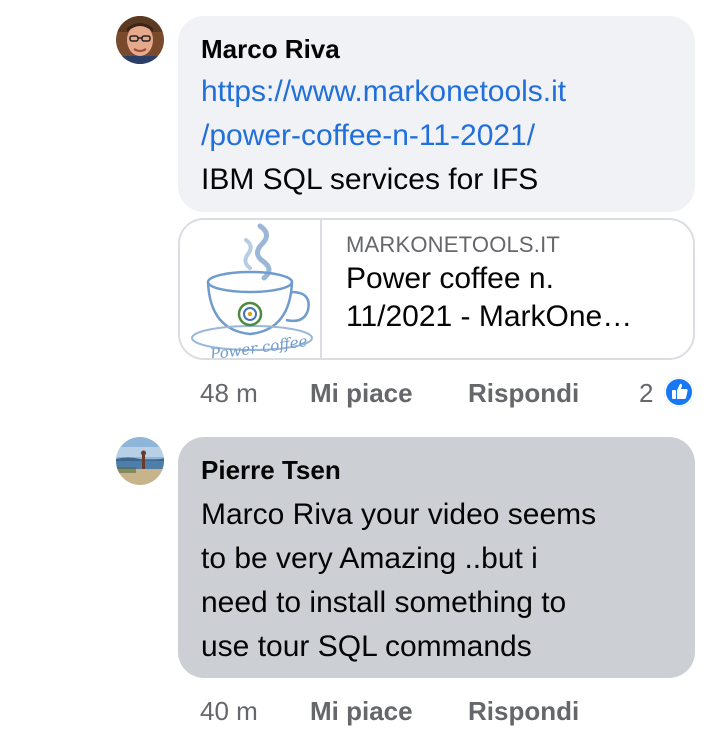 The width and height of the screenshot is (720, 740). I want to click on reaction-count: 2, so click(646, 393).